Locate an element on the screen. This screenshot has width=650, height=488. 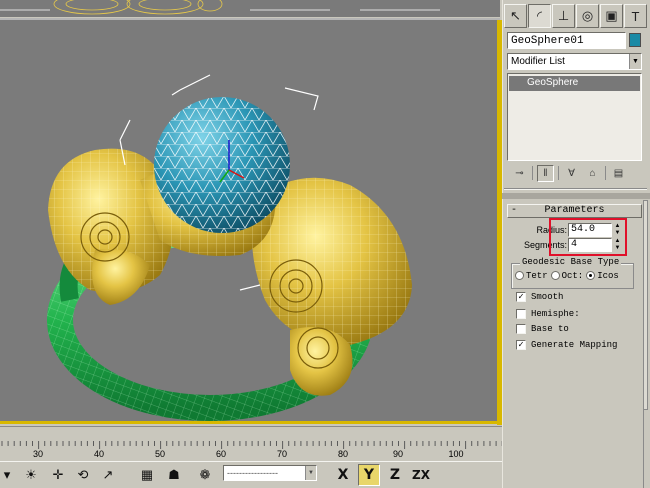
pin-stack-icon: ⊸ is located at coordinates (519, 173).